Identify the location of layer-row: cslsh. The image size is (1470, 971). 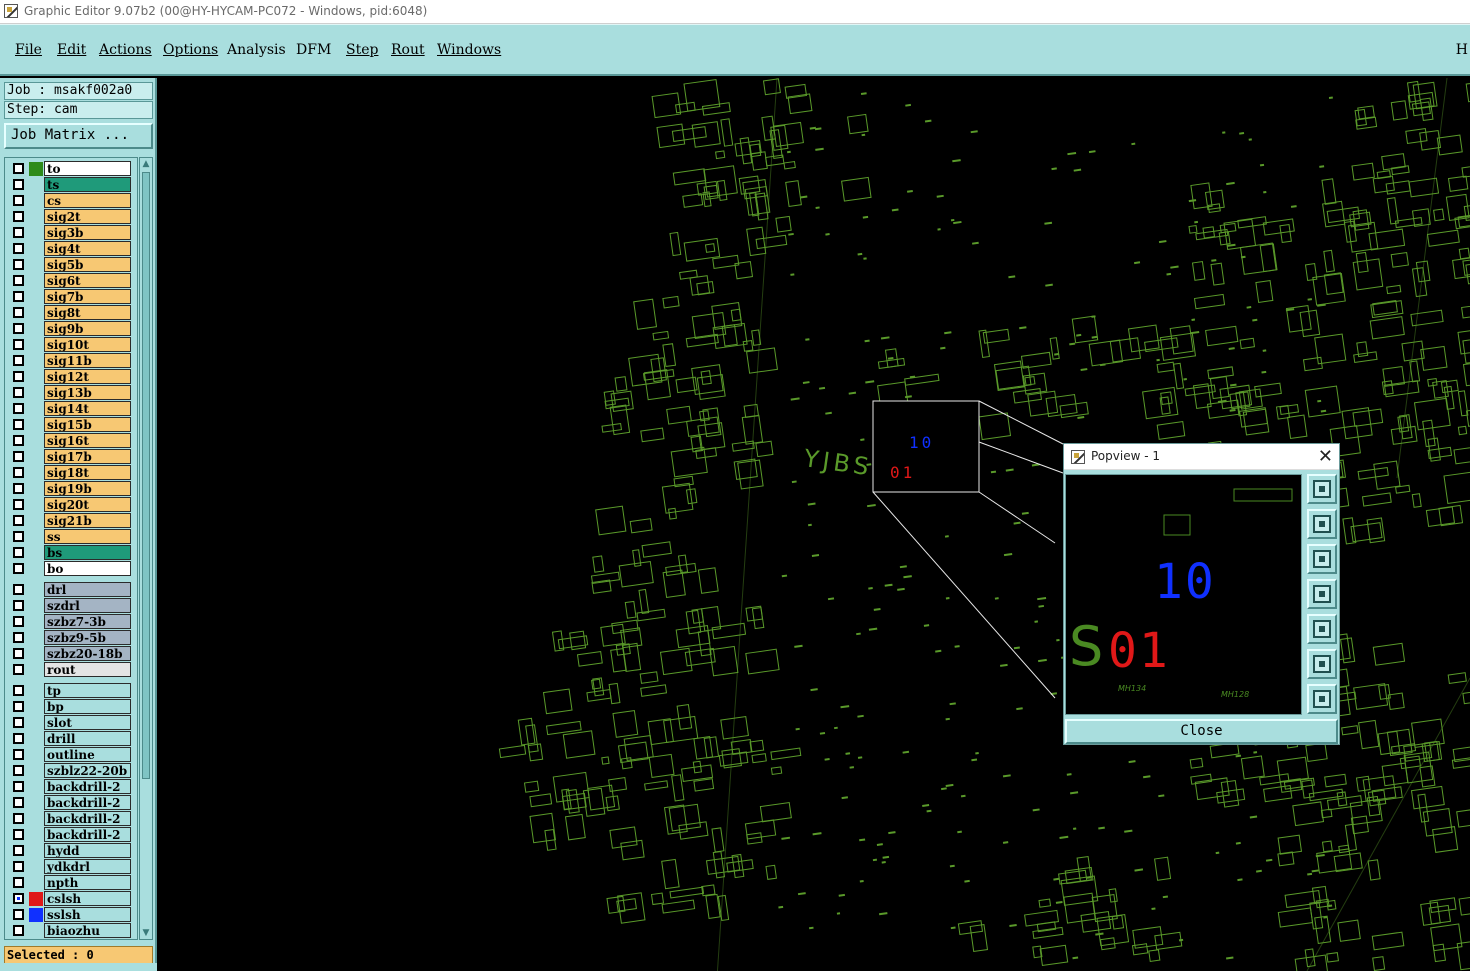
(71, 898).